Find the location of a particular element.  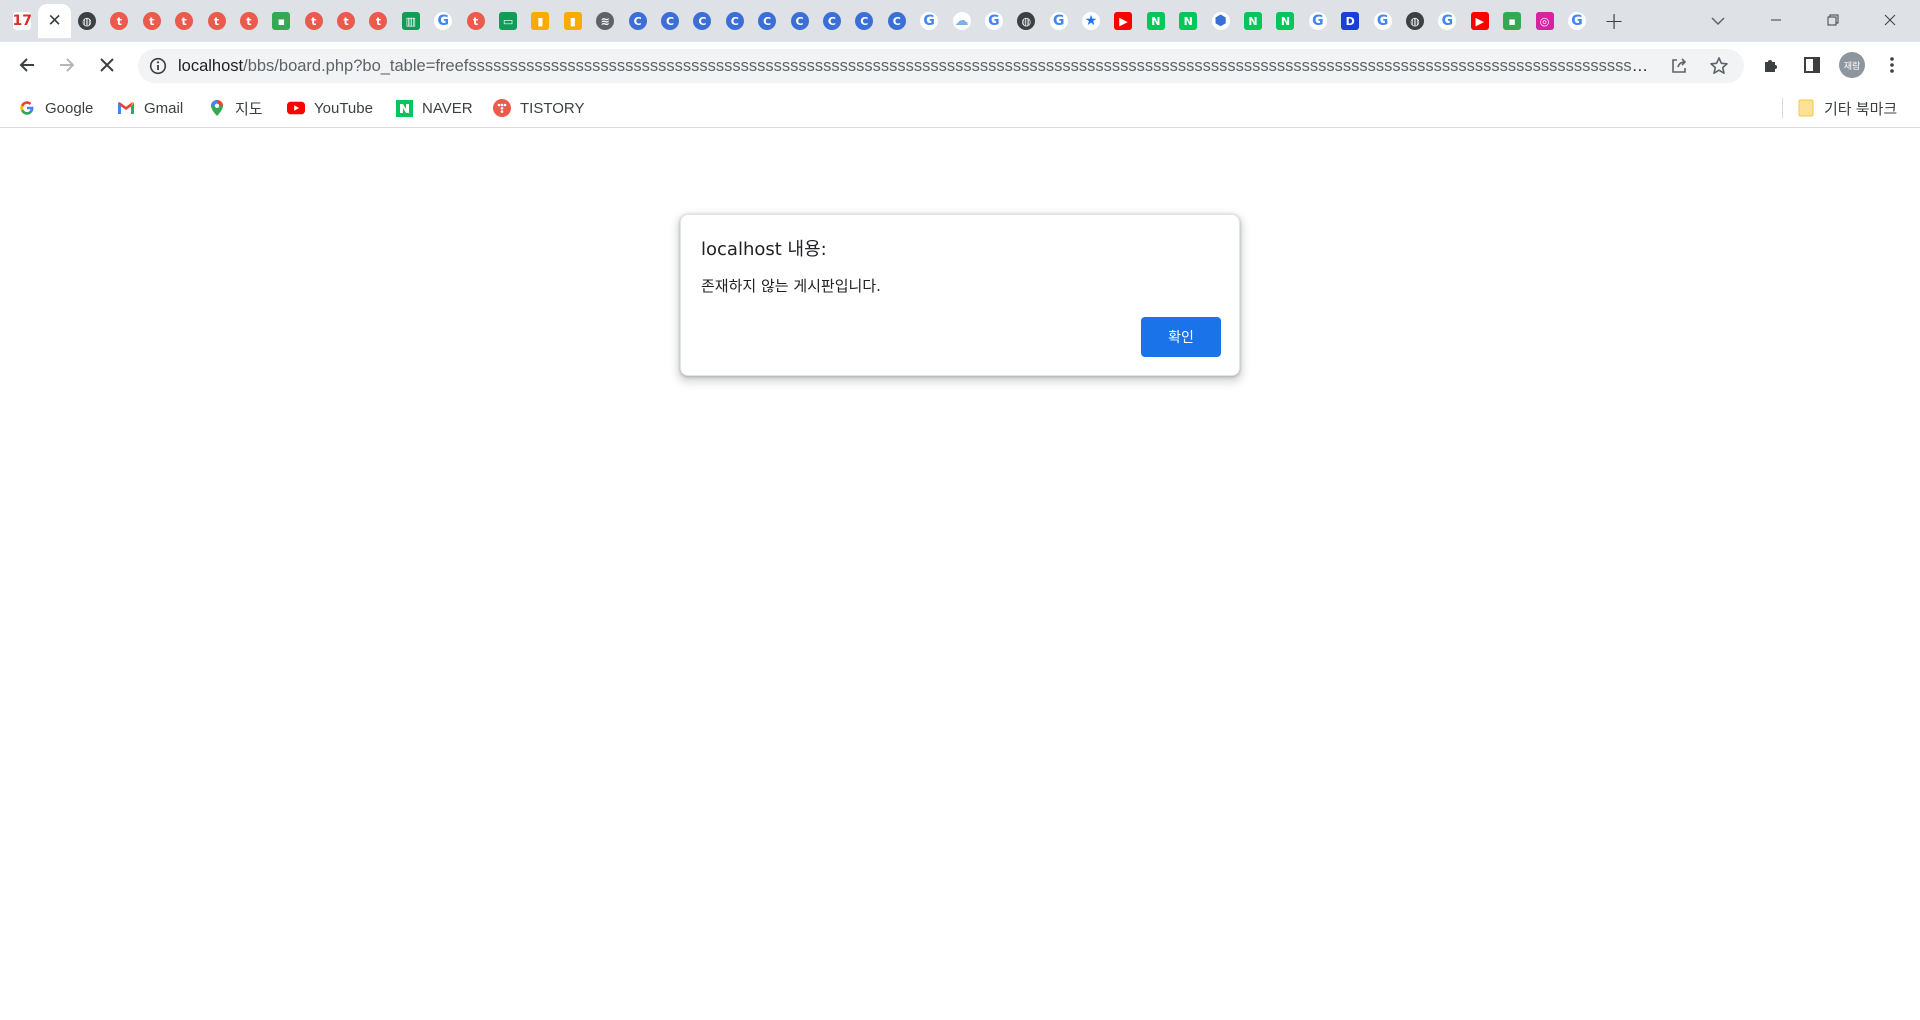

tab: ≋ is located at coordinates (605, 21).